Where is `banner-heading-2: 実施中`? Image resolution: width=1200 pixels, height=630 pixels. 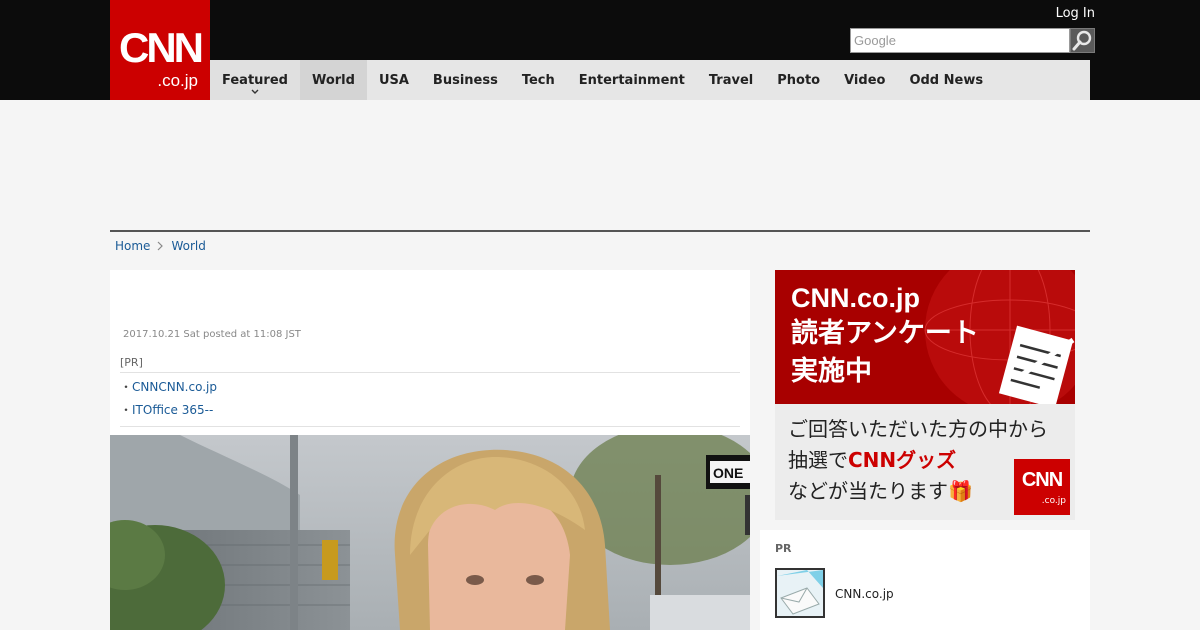 banner-heading-2: 実施中 is located at coordinates (831, 371).